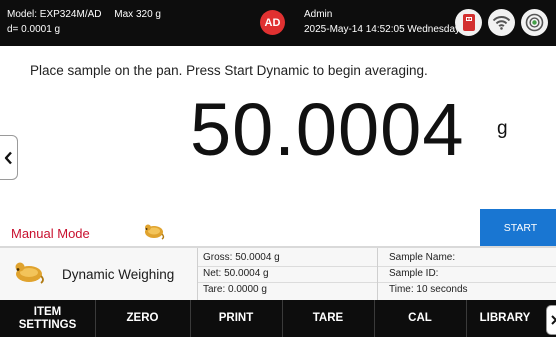 The width and height of the screenshot is (556, 337). What do you see at coordinates (137, 14) in the screenshot?
I see `max-capacity-label: Max 320 g` at bounding box center [137, 14].